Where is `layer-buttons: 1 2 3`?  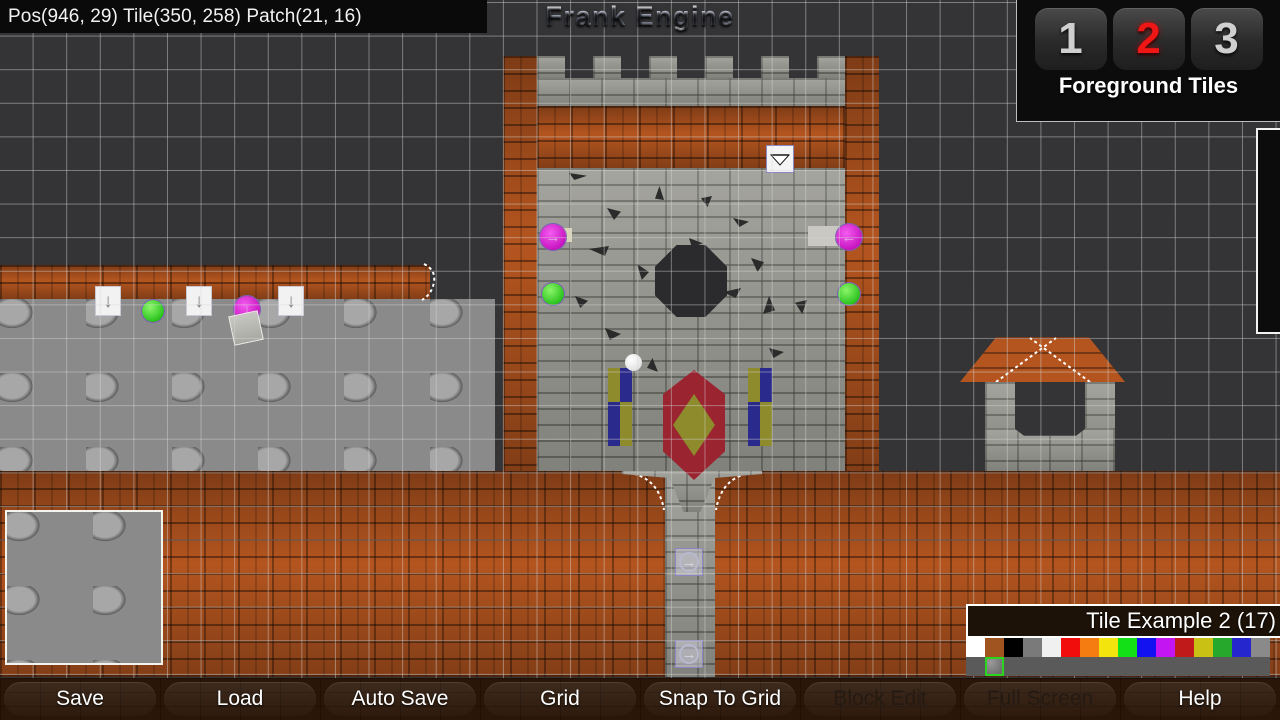 layer-buttons: 1 2 3 is located at coordinates (1148, 39).